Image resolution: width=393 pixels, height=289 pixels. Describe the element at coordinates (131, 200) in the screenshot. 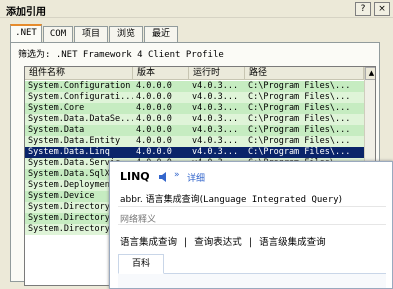

I see `abbr-label: abbr.` at that location.